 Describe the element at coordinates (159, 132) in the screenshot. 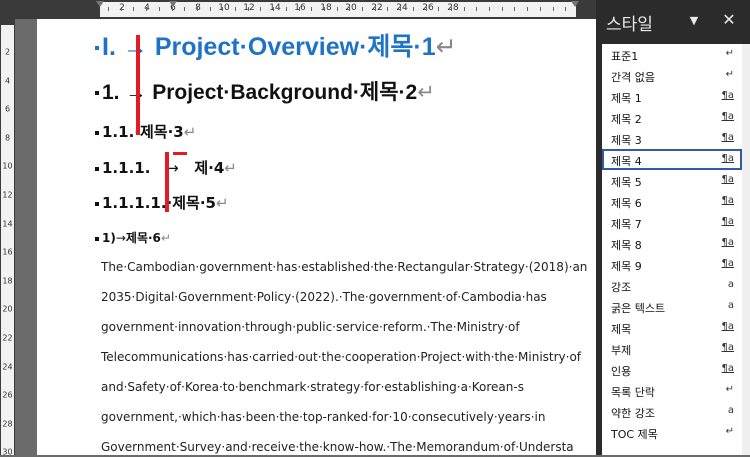

I see `heading-text: ·제목·3` at that location.